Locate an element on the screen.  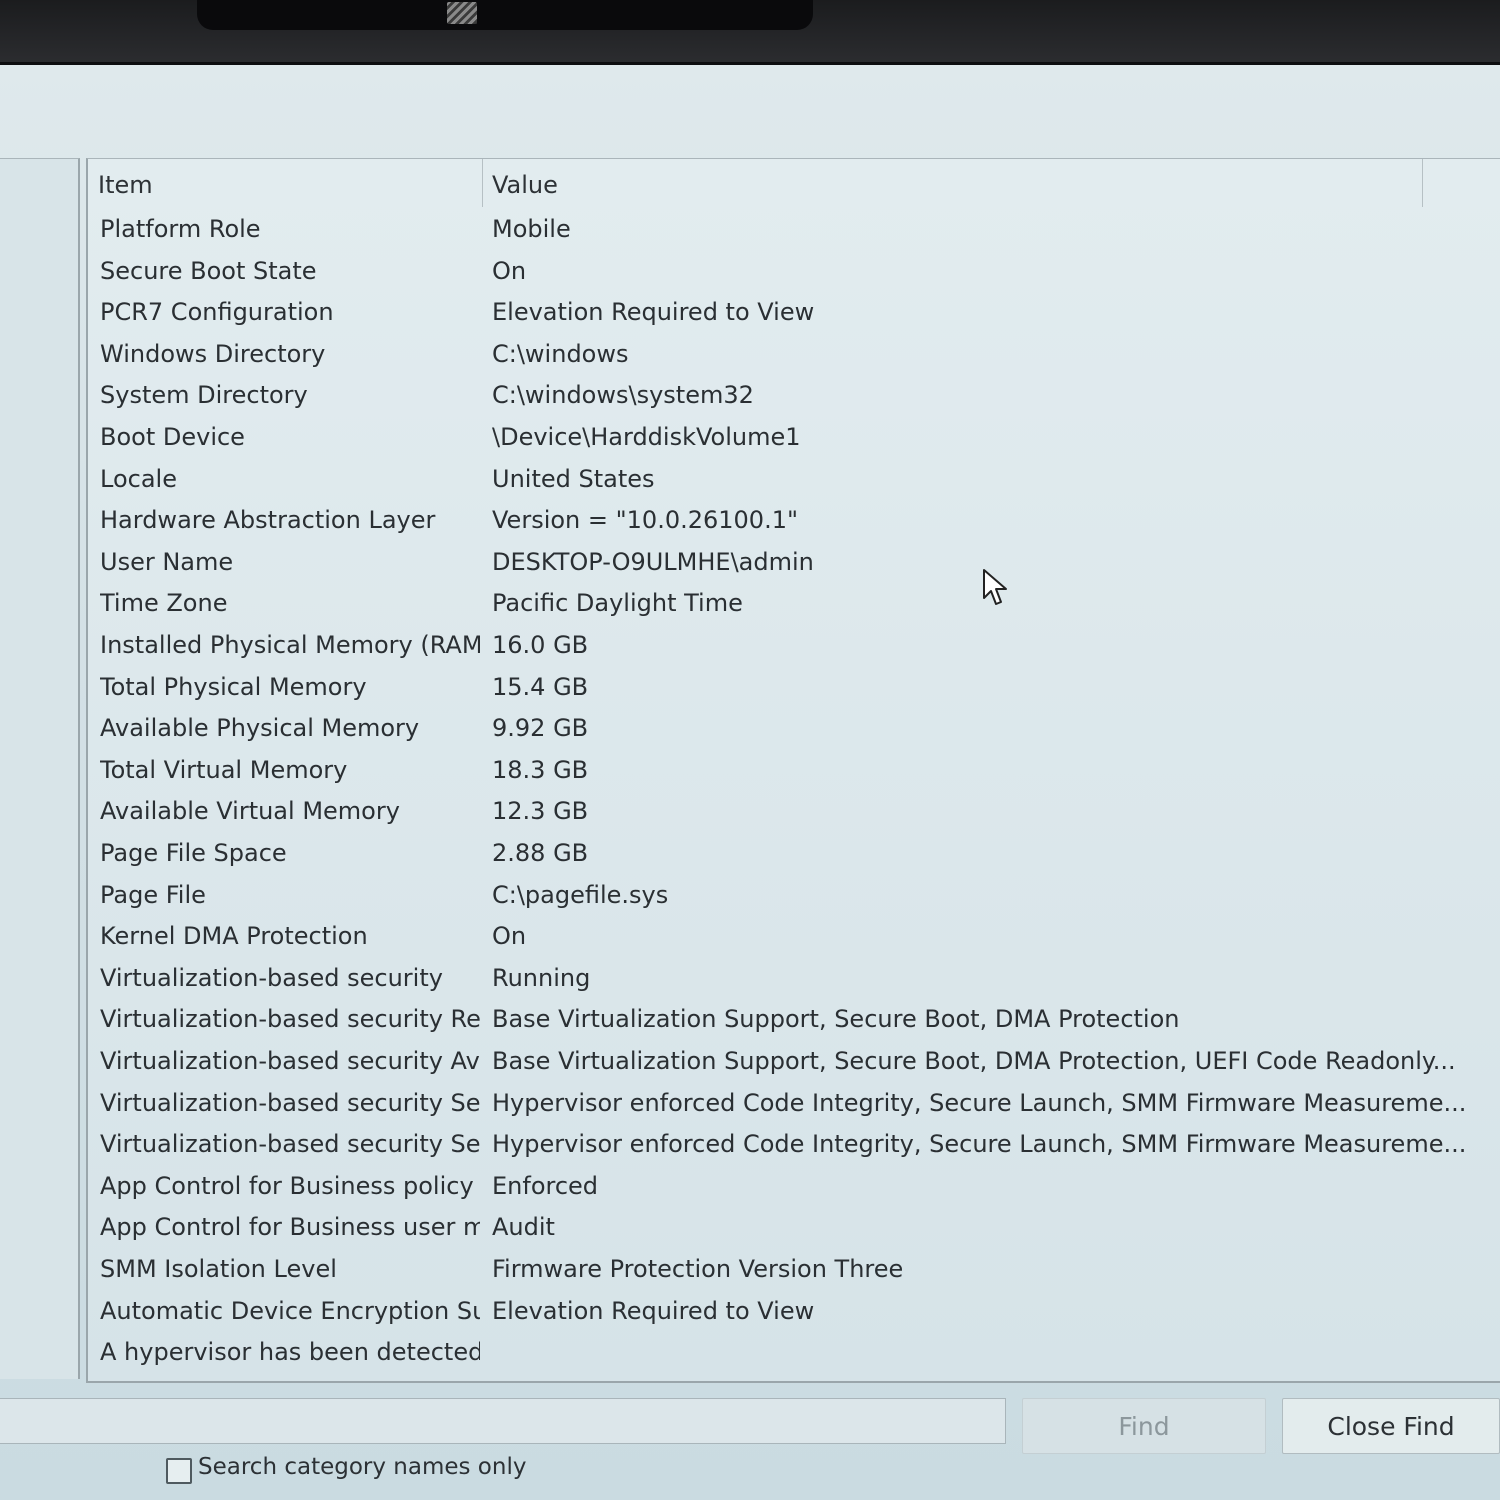
table-row: Boot Device \Device\HarddiskVolume1 is located at coordinates (788, 437).